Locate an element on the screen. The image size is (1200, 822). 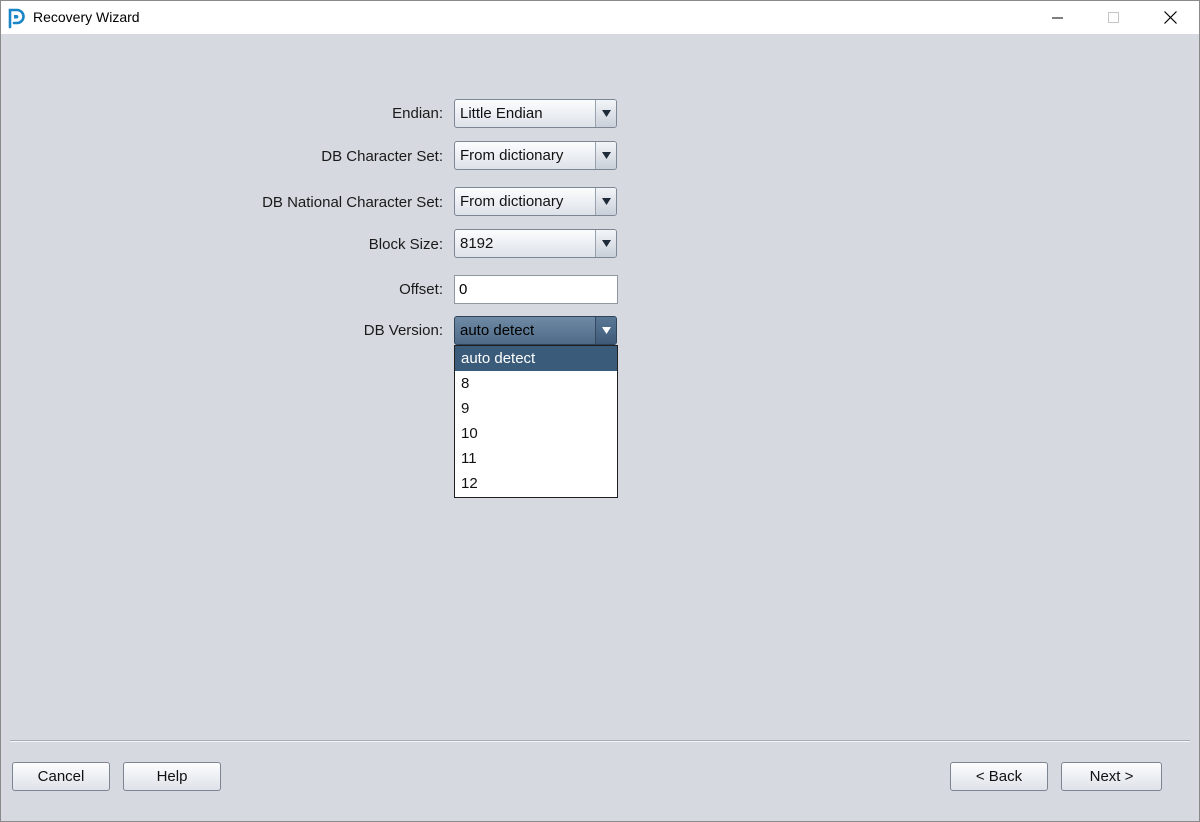
minimize-icon is located at coordinates (1057, 17).